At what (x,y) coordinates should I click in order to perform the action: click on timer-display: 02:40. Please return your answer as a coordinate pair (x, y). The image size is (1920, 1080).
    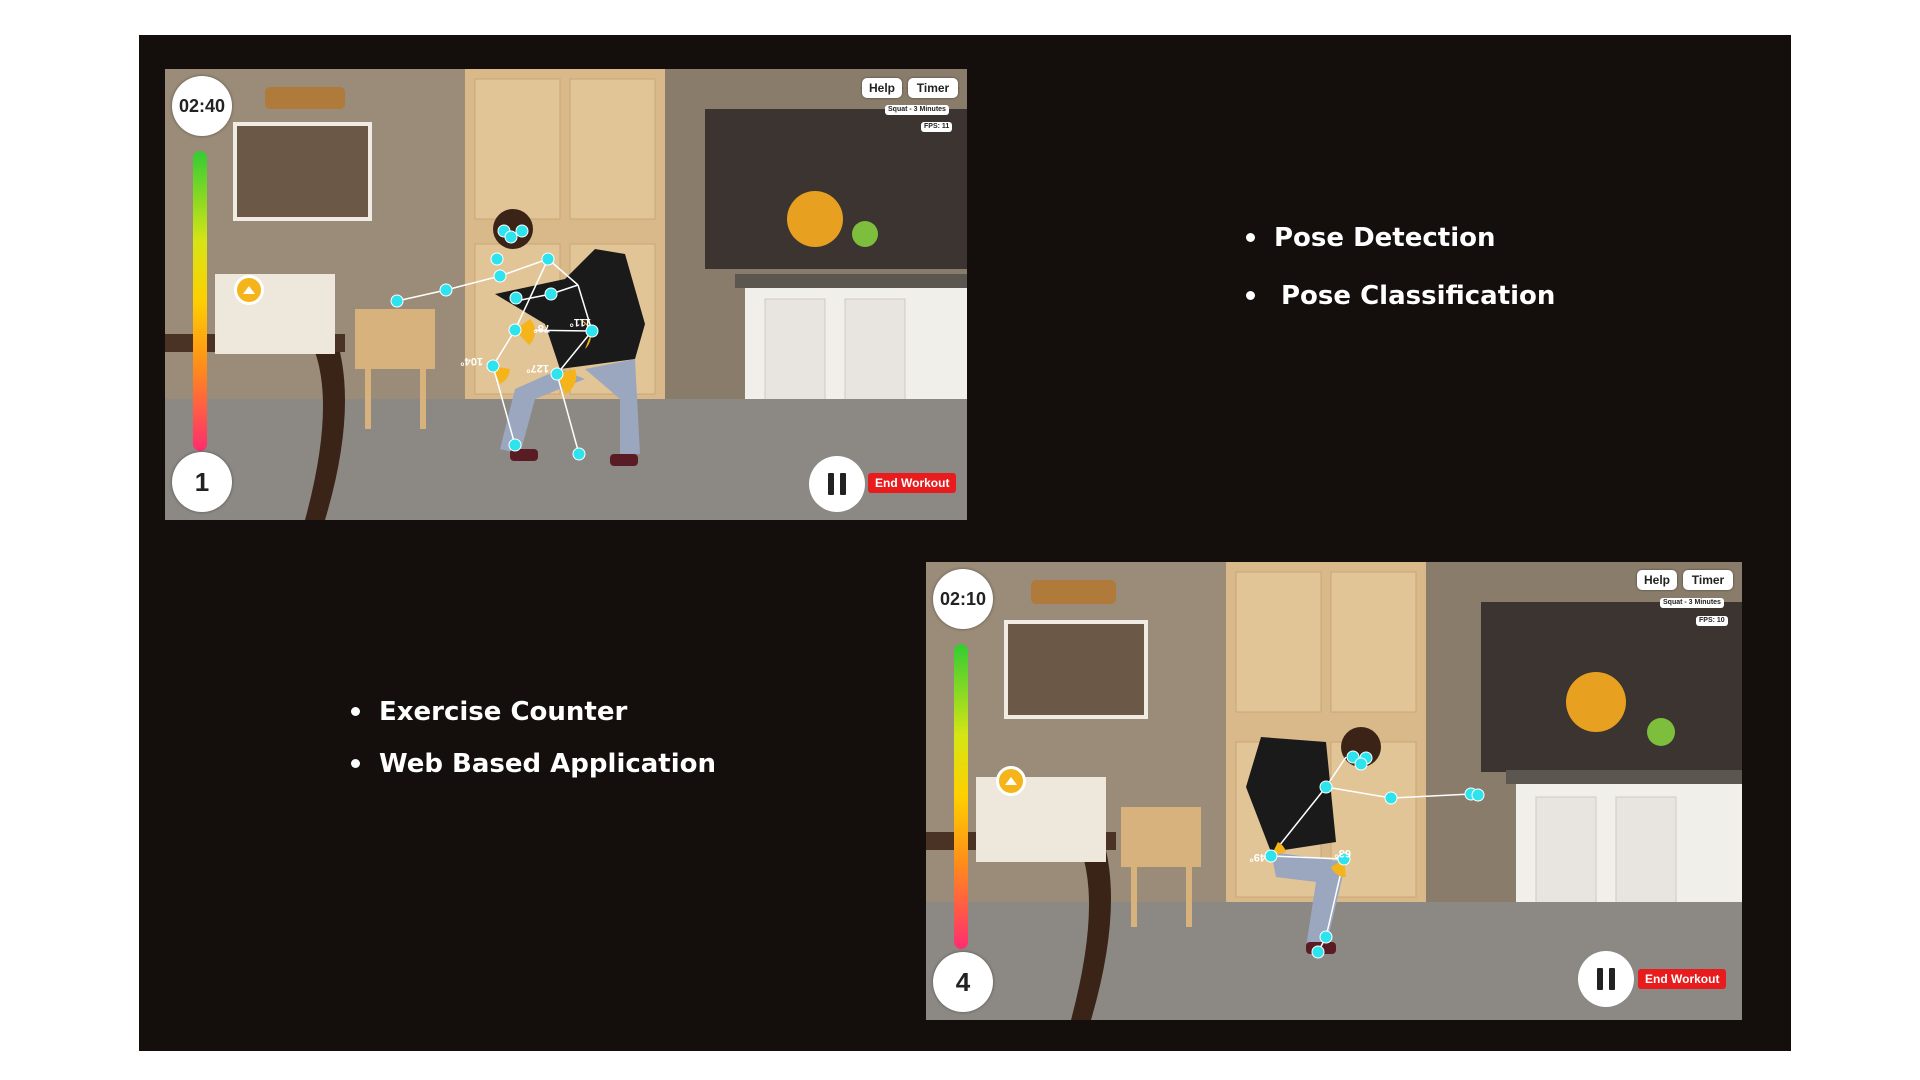
    Looking at the image, I should click on (202, 106).